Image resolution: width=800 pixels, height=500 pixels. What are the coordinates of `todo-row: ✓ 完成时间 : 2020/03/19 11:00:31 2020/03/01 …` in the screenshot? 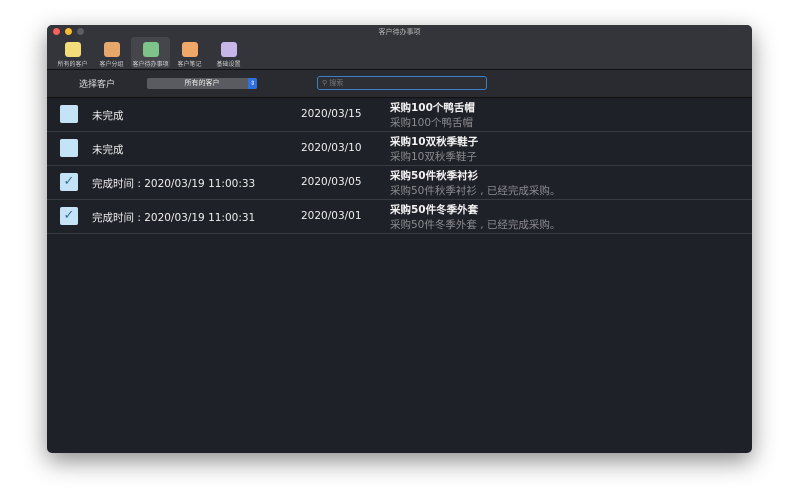 It's located at (399, 217).